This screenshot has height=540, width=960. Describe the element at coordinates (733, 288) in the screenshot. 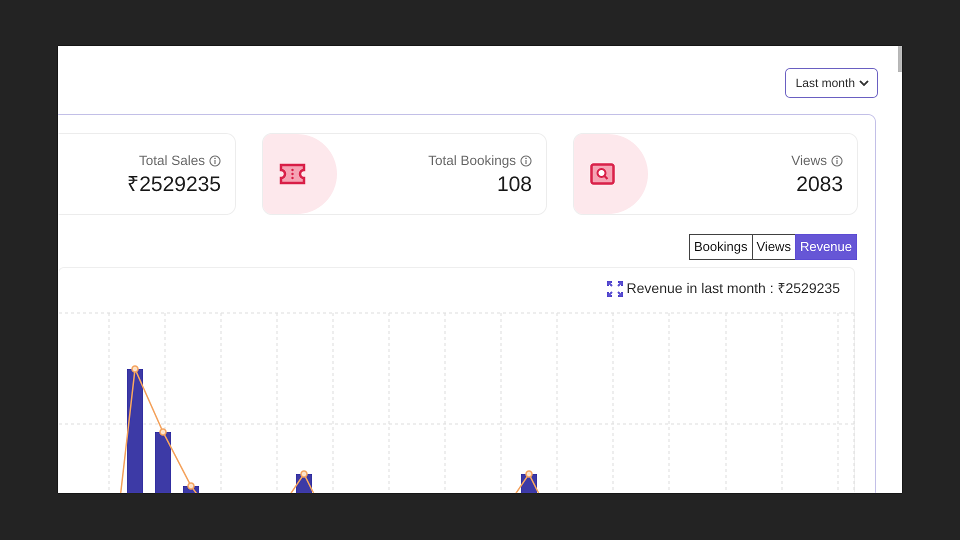

I see `chart-caption: Revenue in last month : ₹2529235` at that location.